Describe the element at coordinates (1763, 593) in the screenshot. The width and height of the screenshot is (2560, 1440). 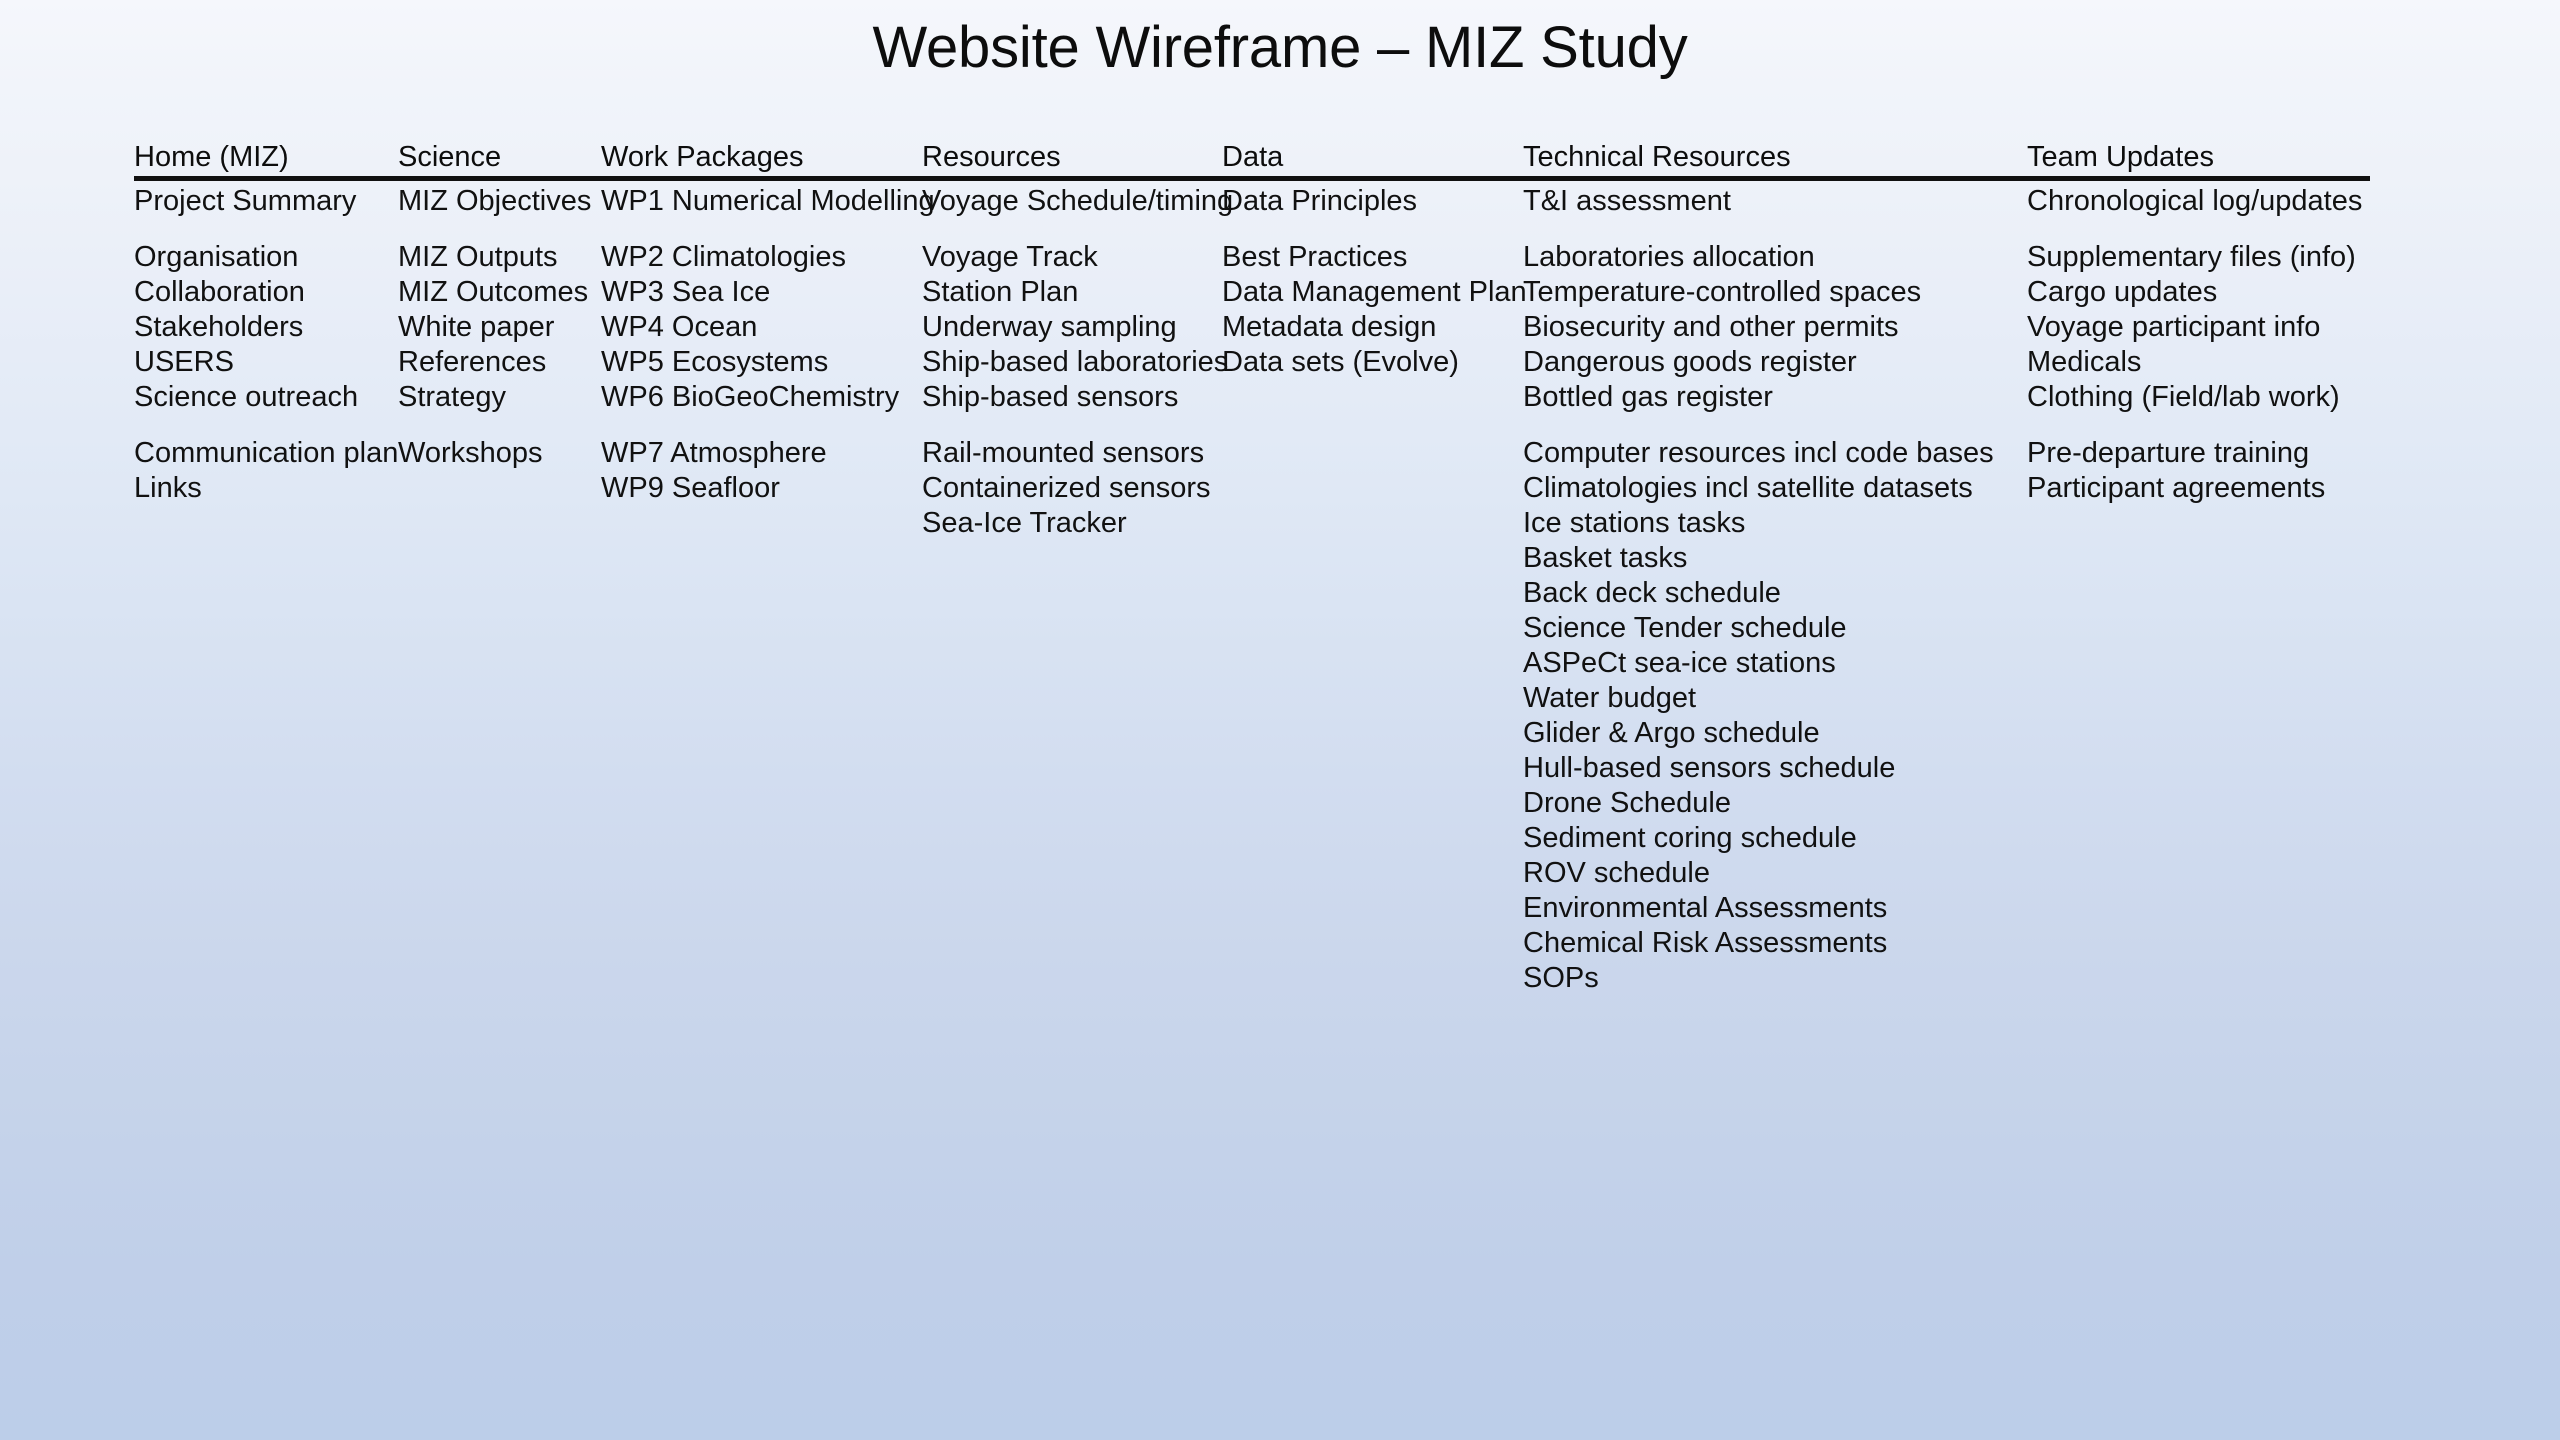
I see `nav-item-back-deck-schedule: Back deck schedule` at that location.